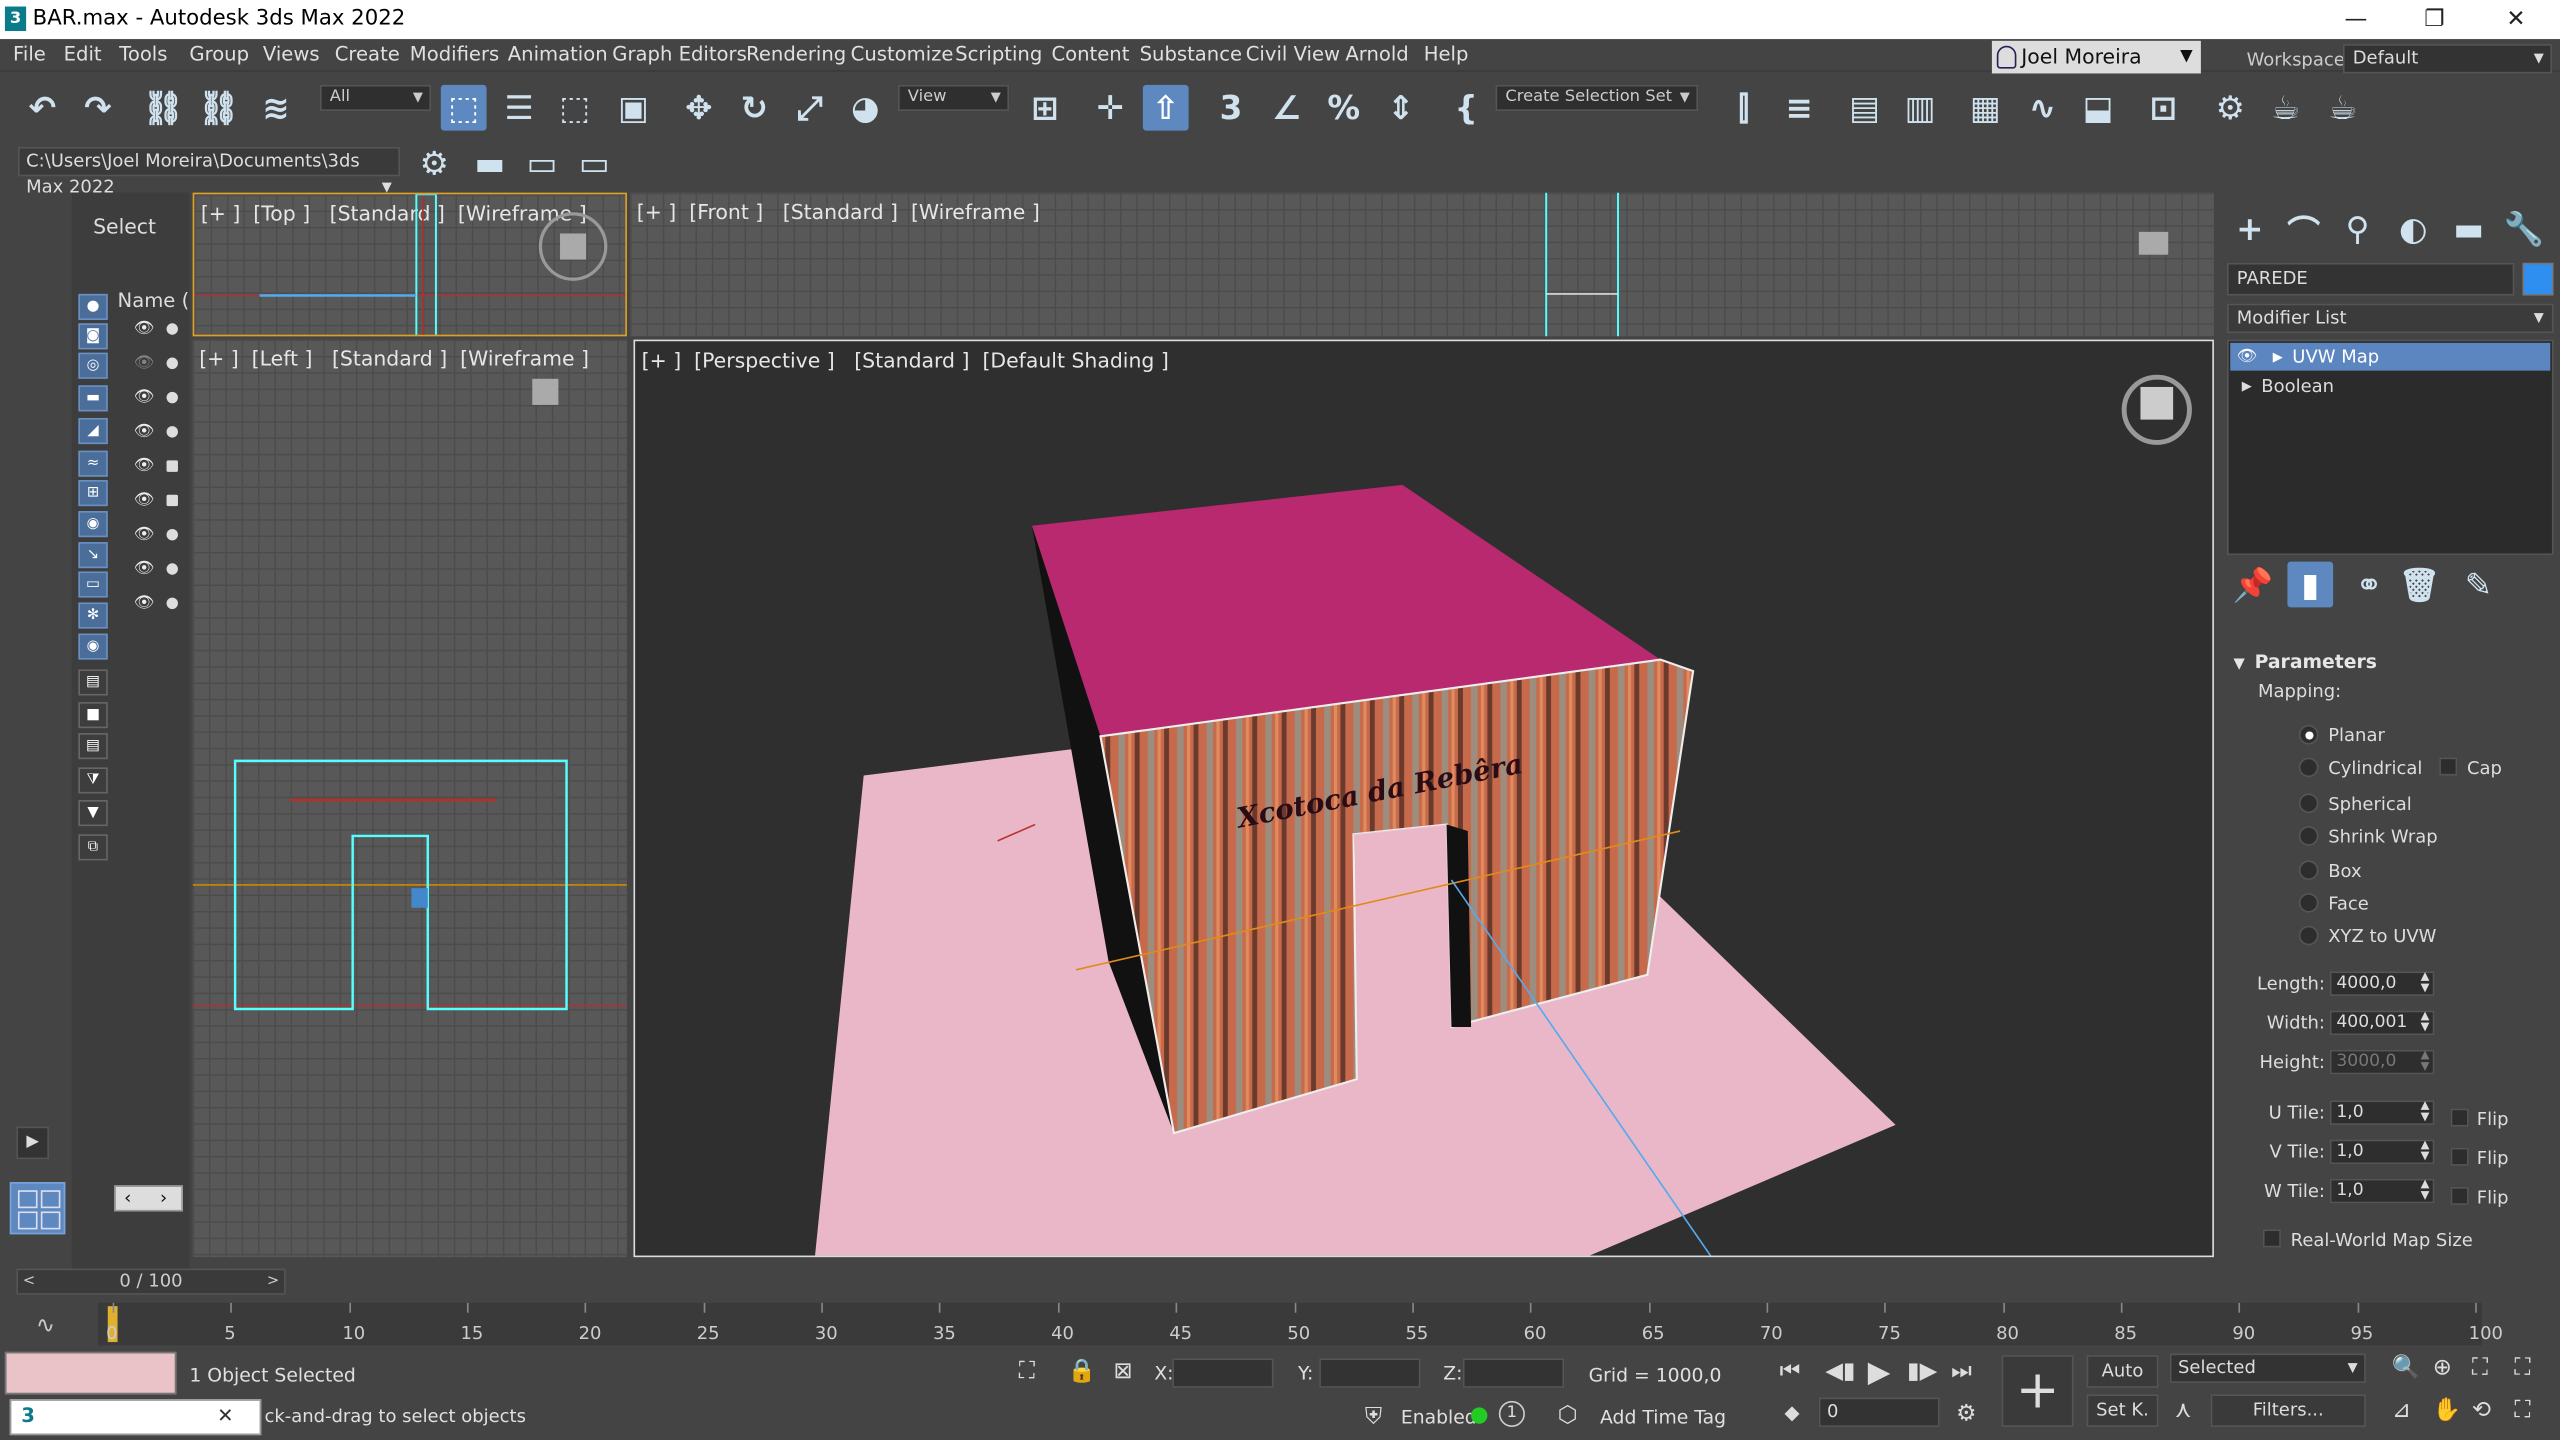  Describe the element at coordinates (93, 780) in the screenshot. I see `filter-icon: ⧩` at that location.